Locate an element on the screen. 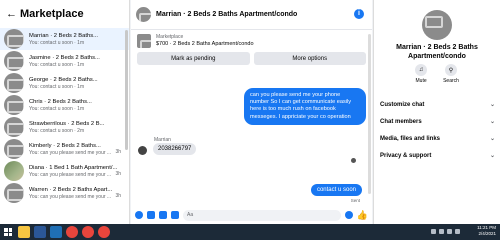  menu-media-files-links: Media, files and links ⌄ is located at coordinates (437, 138).